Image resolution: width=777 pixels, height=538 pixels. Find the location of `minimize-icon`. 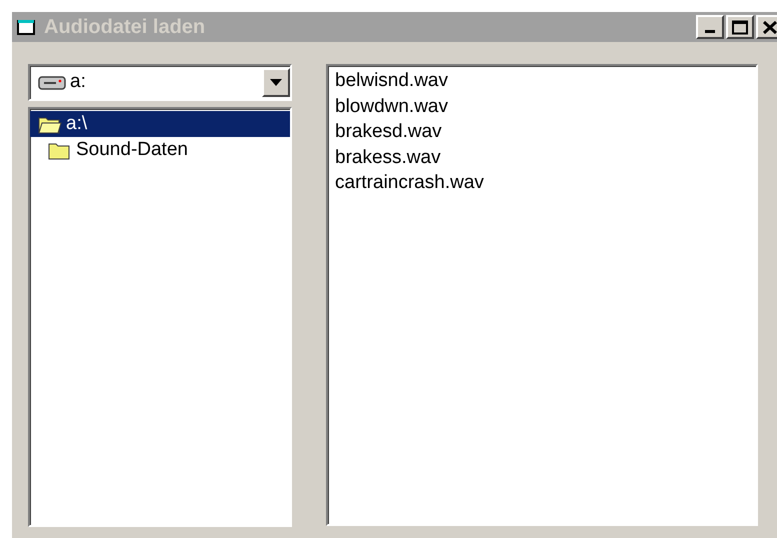

minimize-icon is located at coordinates (710, 31).